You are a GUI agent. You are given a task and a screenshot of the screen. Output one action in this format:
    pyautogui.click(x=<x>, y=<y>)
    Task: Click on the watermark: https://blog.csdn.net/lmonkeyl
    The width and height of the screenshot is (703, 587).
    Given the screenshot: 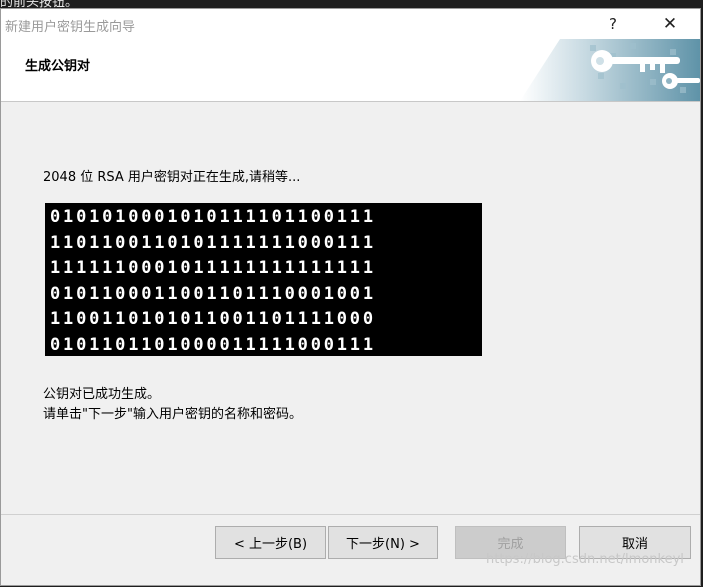 What is the action you would take?
    pyautogui.click(x=585, y=559)
    